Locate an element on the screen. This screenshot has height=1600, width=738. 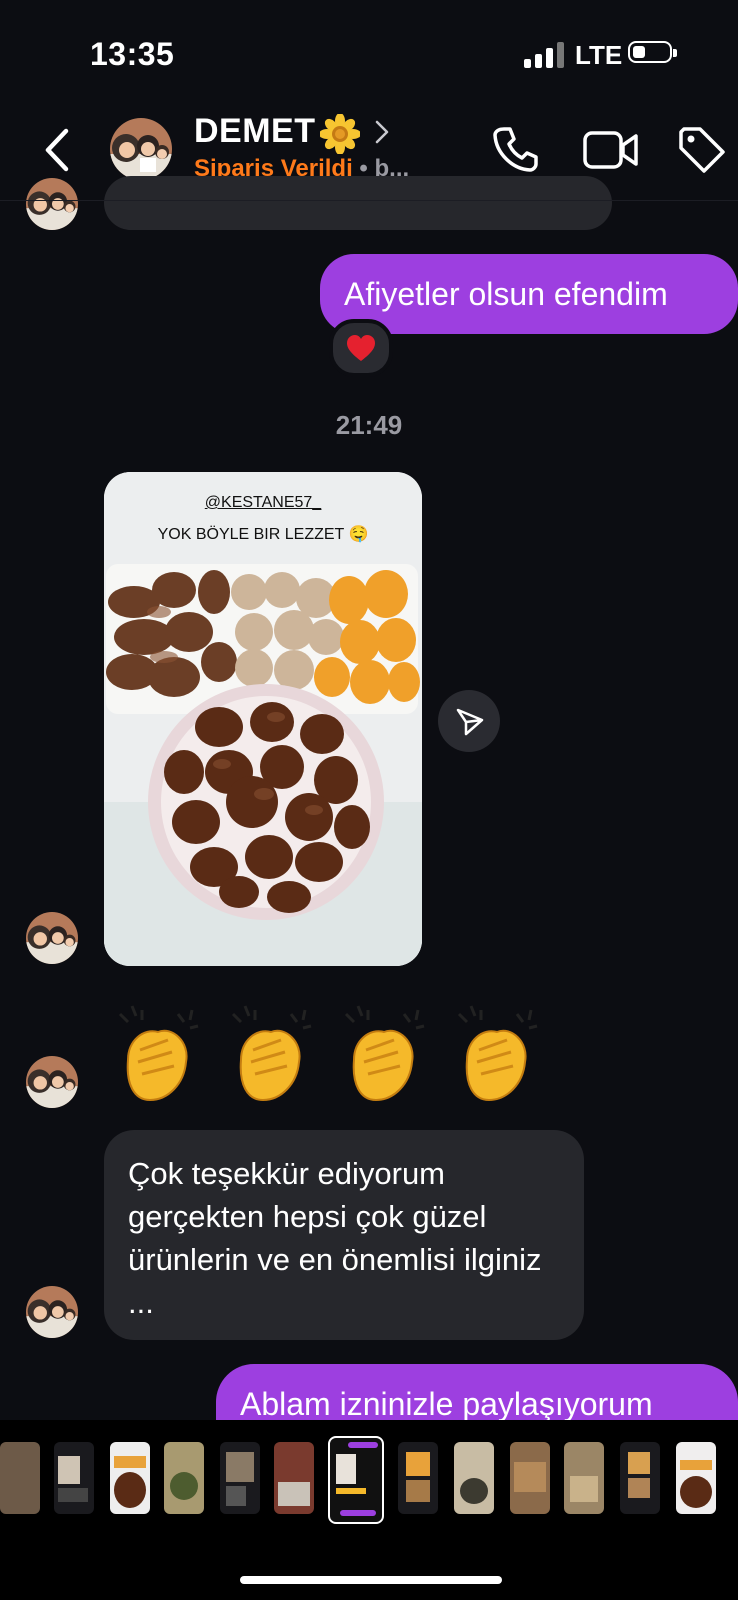
back-chevron-icon is located at coordinates (57, 150).